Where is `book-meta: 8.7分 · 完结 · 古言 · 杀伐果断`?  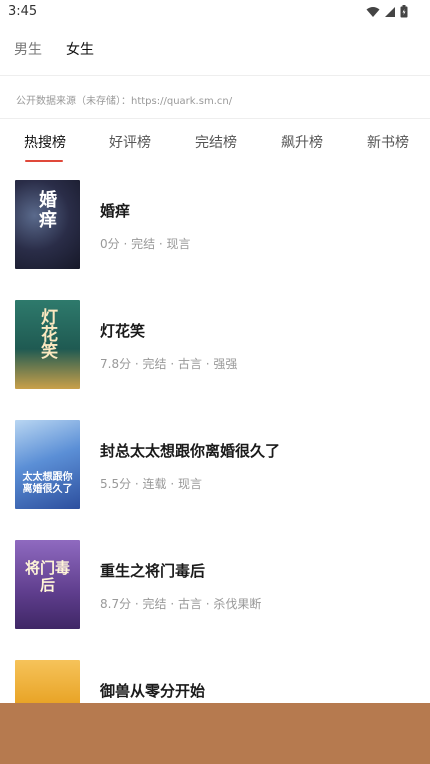
book-meta: 8.7分 · 完结 · 古言 · 杀伐果断 is located at coordinates (181, 604).